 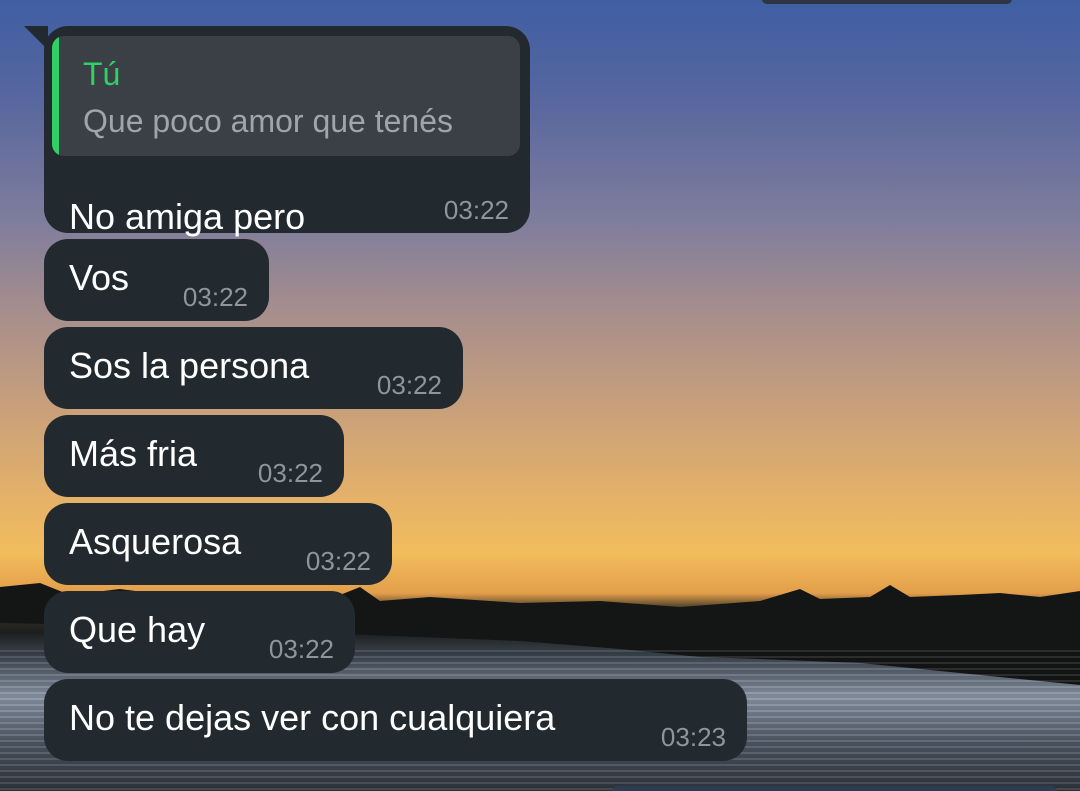 I want to click on message-bubble-4: Más fria 03:22, so click(x=194, y=456).